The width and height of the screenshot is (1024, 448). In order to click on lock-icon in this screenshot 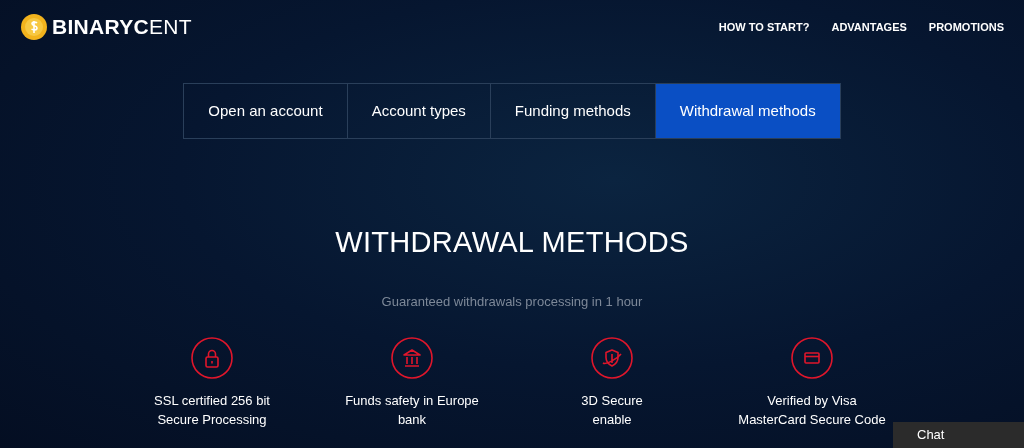, I will do `click(212, 358)`.